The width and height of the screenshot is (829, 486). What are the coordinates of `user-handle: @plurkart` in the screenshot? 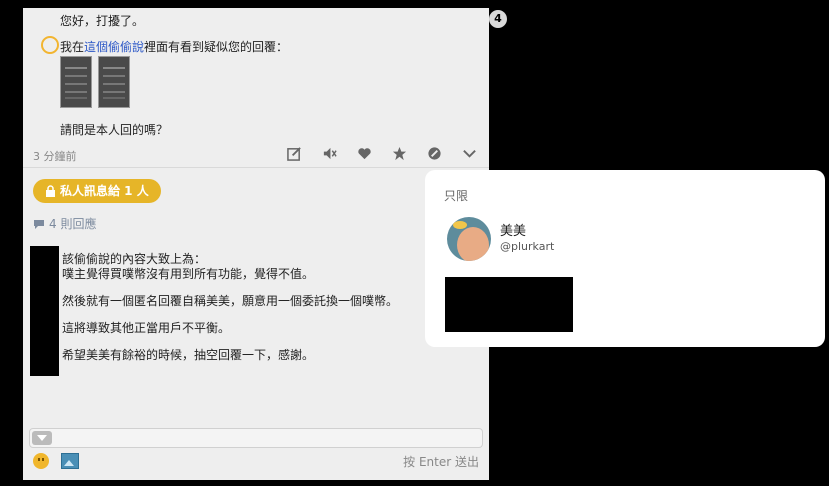 It's located at (527, 246).